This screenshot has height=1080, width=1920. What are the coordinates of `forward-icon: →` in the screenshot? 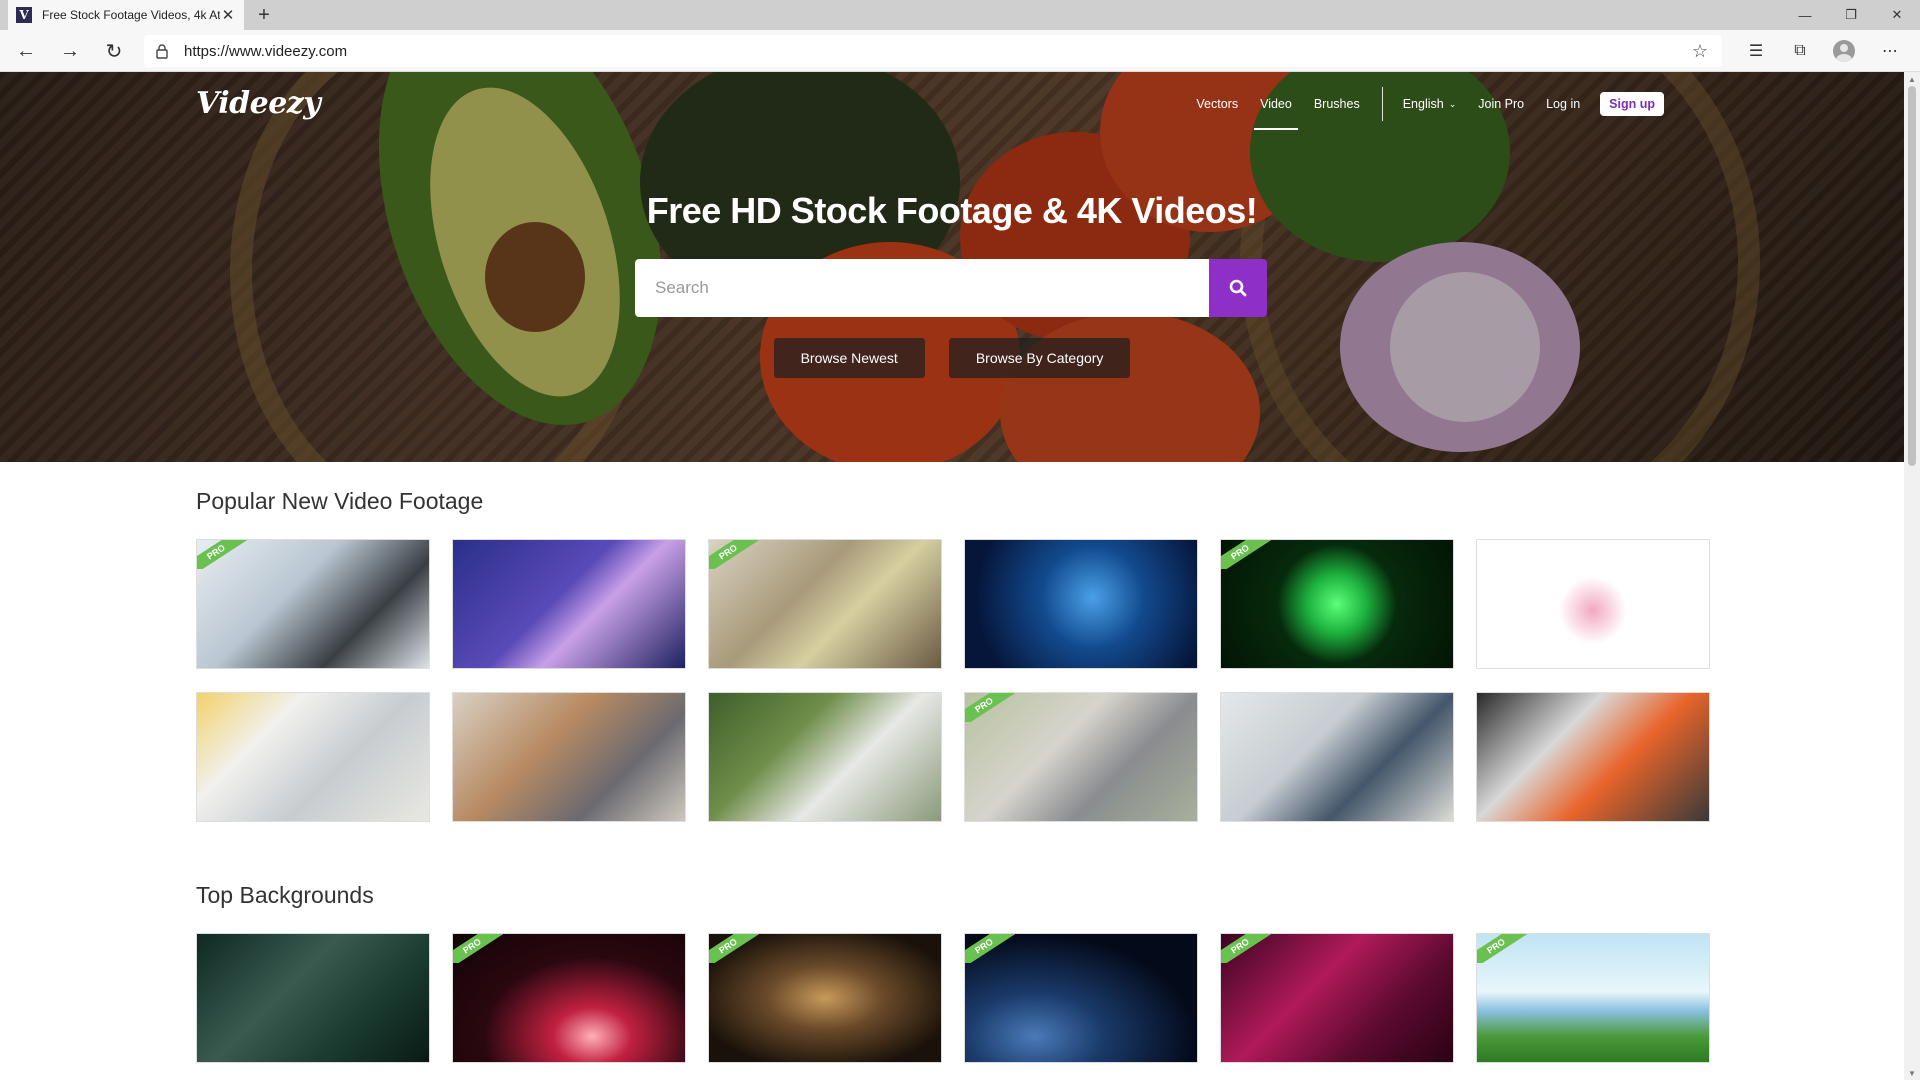 It's located at (70, 51).